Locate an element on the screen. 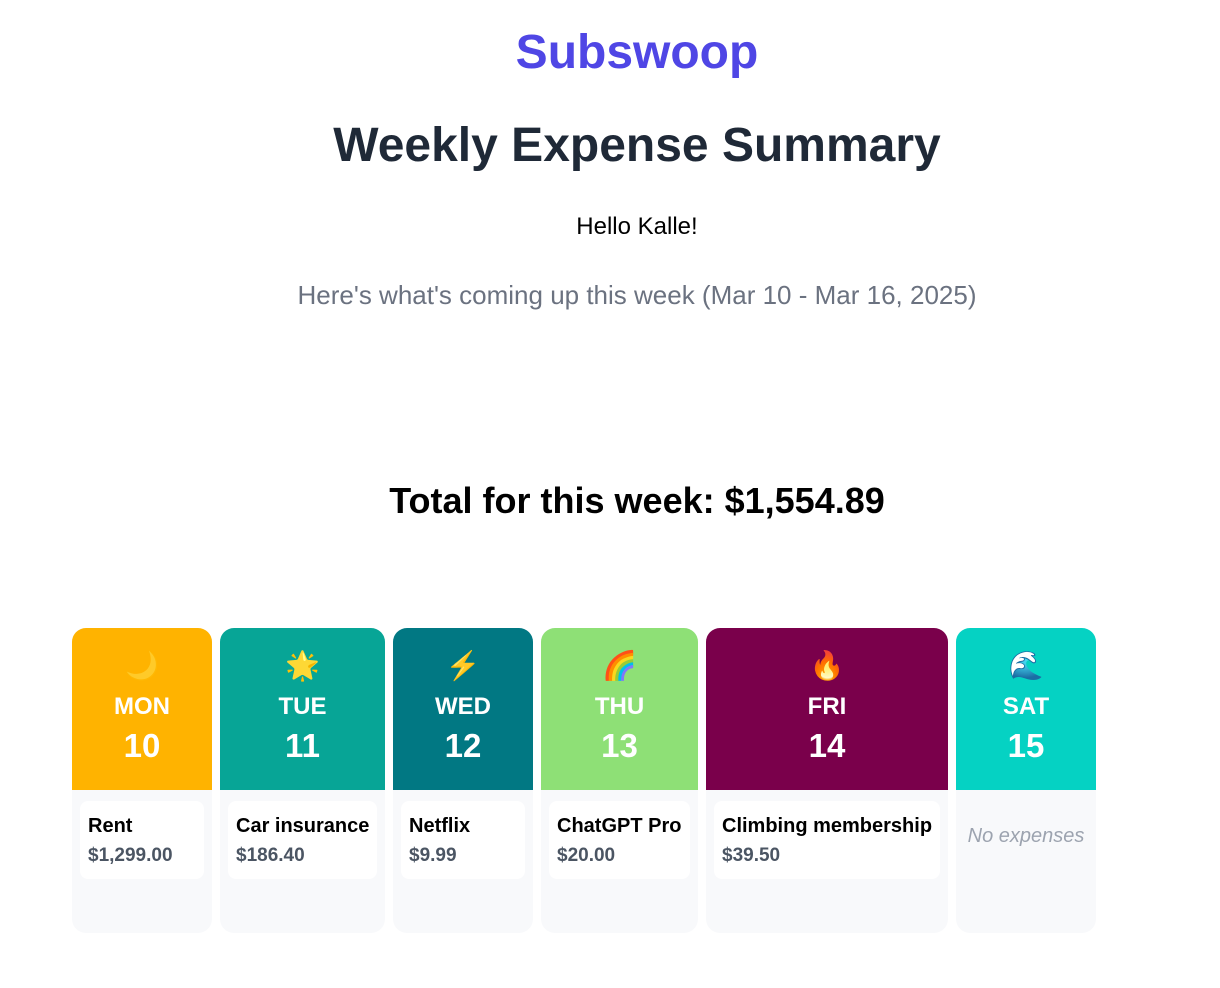 Image resolution: width=1220 pixels, height=988 pixels. day-expenses: Netflix $9.99 is located at coordinates (463, 861).